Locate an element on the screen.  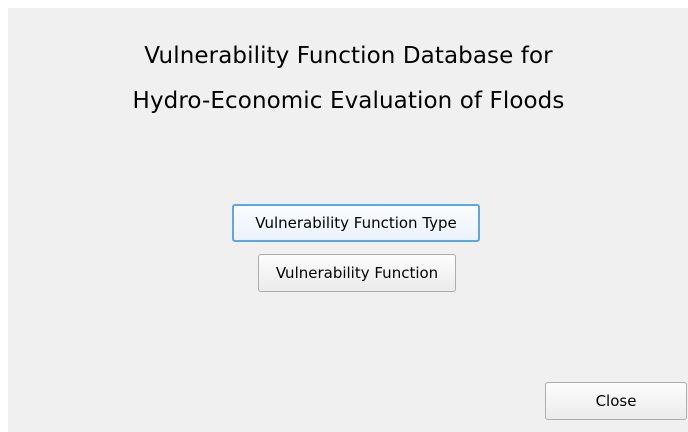
vulnerability-function-button: Vulnerability Function is located at coordinates (357, 273).